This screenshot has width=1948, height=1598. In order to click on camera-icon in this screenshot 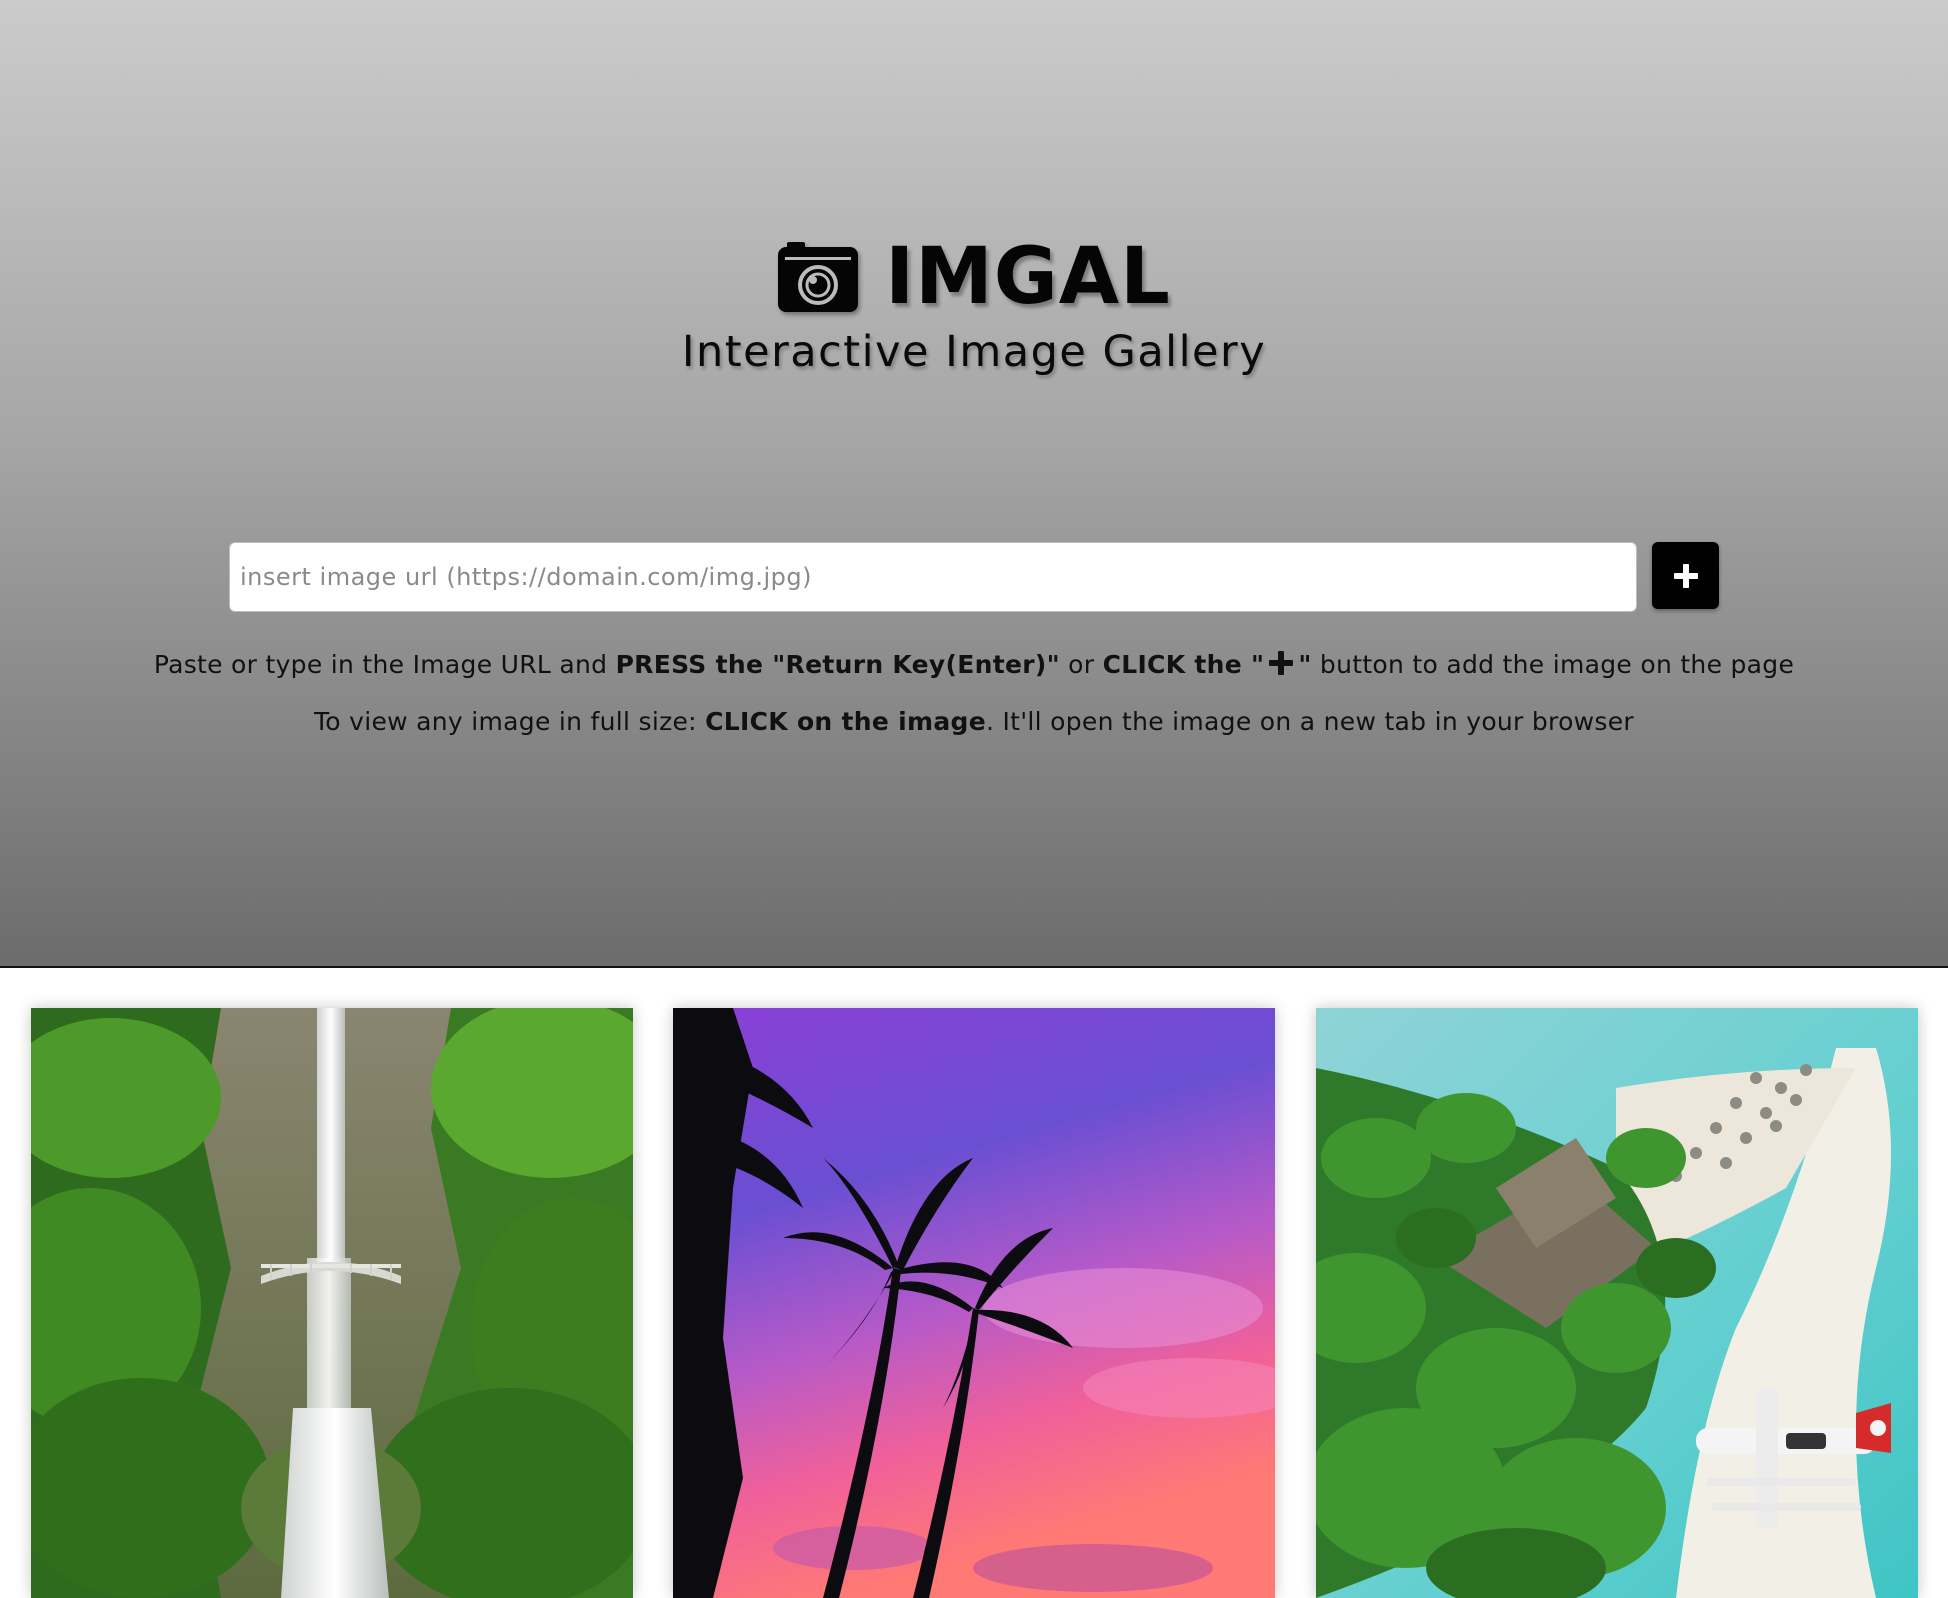, I will do `click(818, 277)`.